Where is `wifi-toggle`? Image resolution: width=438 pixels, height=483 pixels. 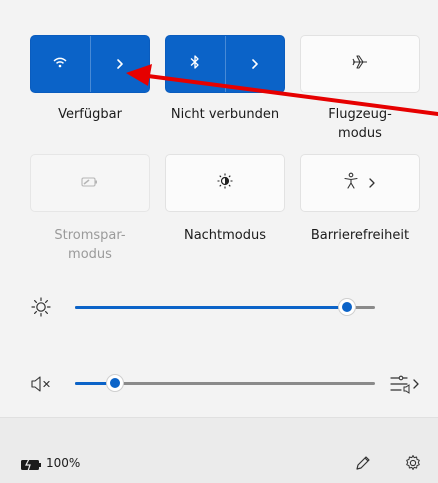
wifi-toggle is located at coordinates (60, 64).